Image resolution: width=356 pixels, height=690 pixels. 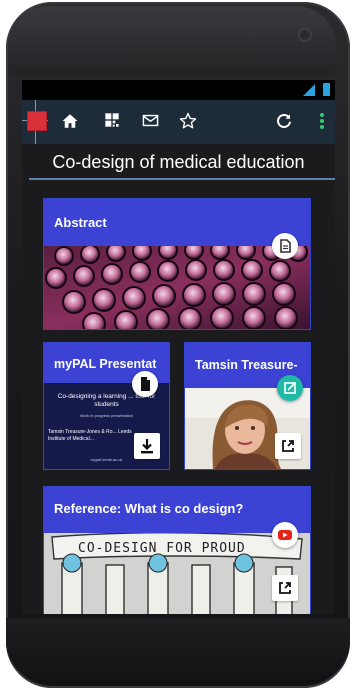 I want to click on anchor-handle, so click(x=37, y=121).